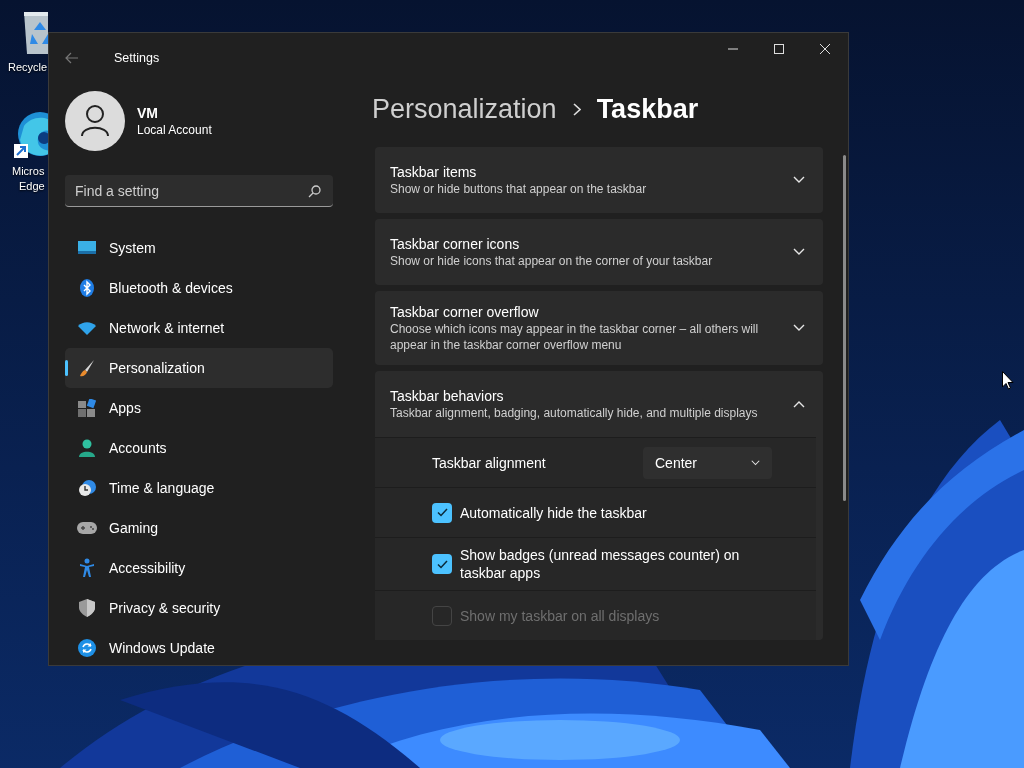  Describe the element at coordinates (560, 615) in the screenshot. I see `checkbox-label: Show my taskbar on all displays` at that location.